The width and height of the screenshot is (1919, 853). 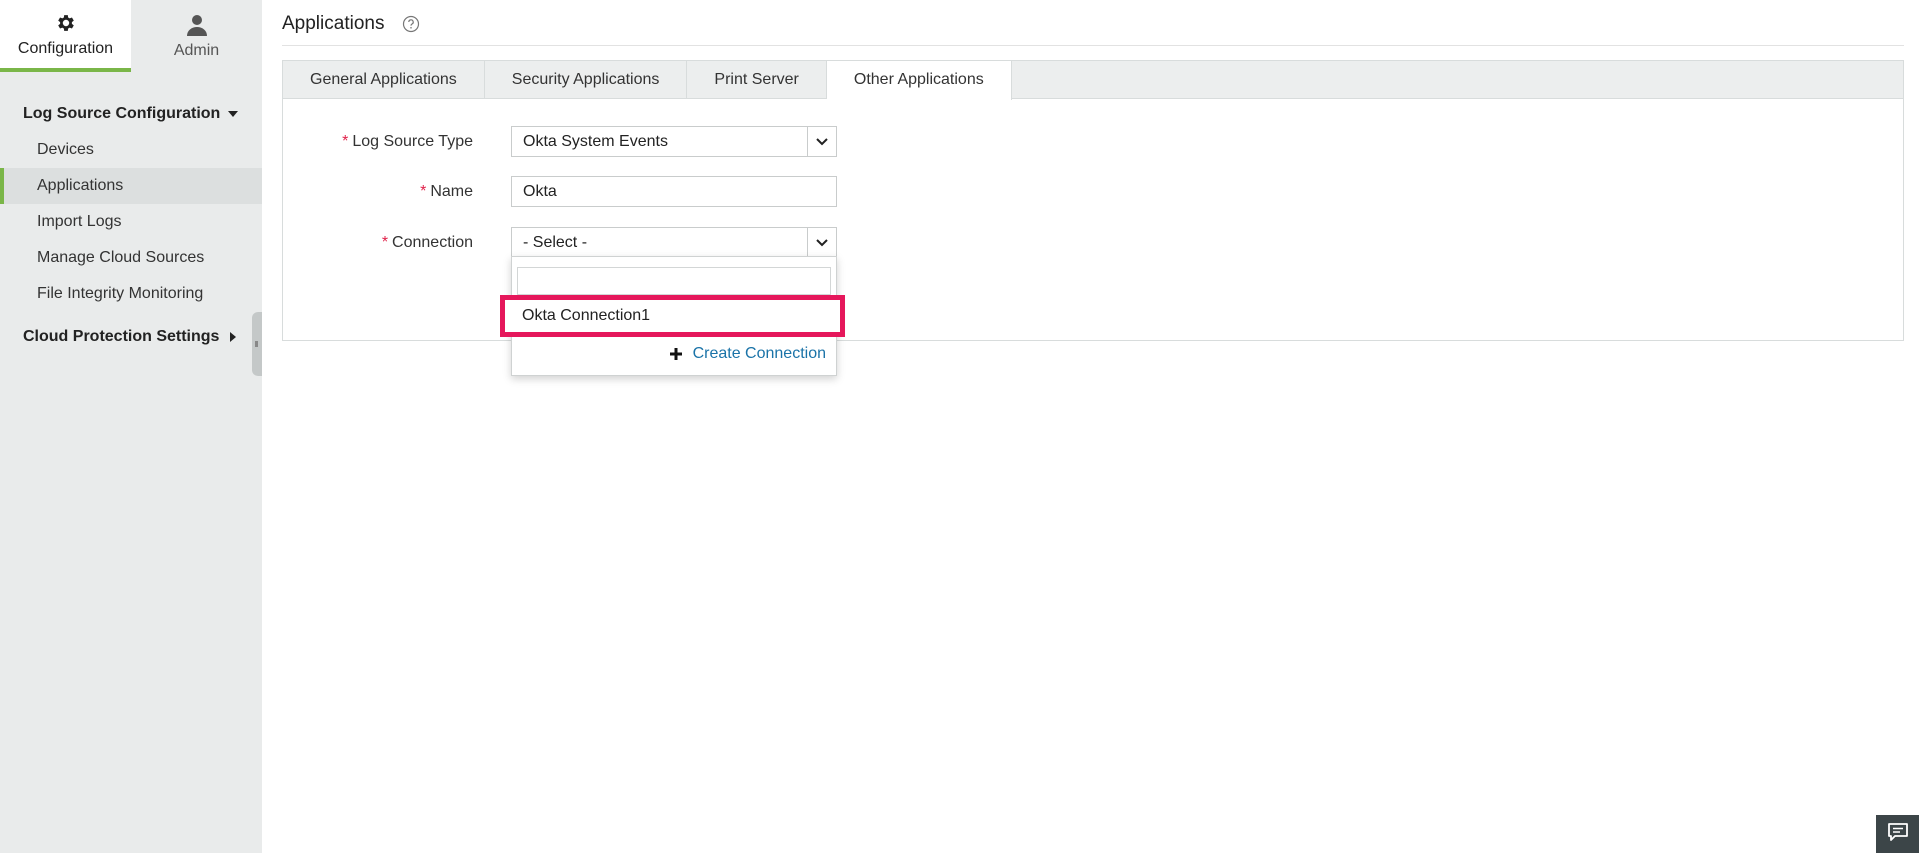 I want to click on chat-icon, so click(x=1898, y=834).